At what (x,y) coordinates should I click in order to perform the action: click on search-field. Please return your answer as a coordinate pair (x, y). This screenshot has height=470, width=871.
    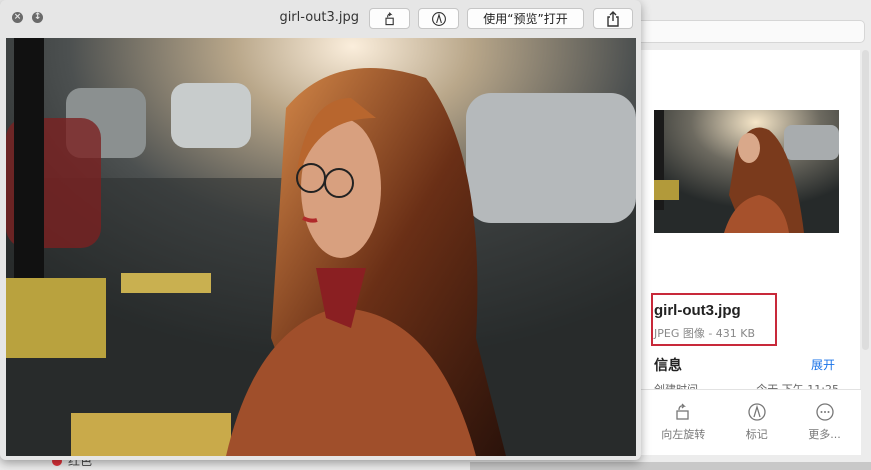
    Looking at the image, I should click on (747, 31).